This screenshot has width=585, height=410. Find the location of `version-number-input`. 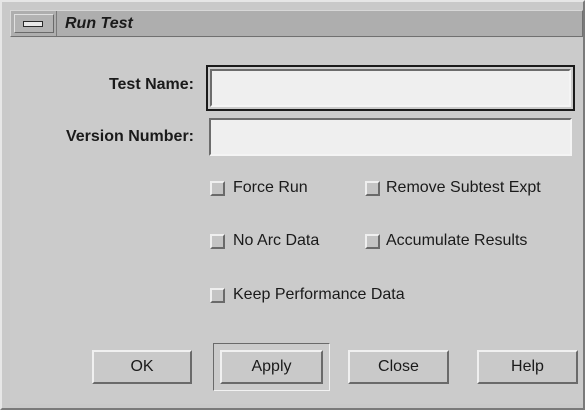

version-number-input is located at coordinates (390, 137).